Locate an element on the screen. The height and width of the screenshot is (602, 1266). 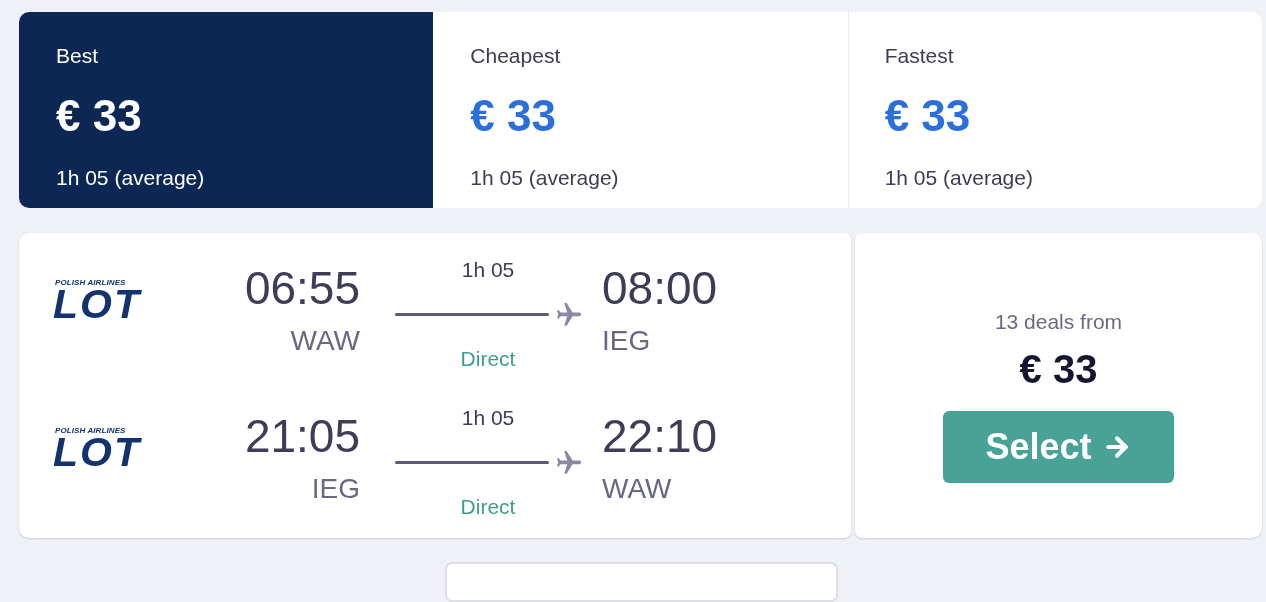
arrival-time: 22:10 is located at coordinates (660, 435).